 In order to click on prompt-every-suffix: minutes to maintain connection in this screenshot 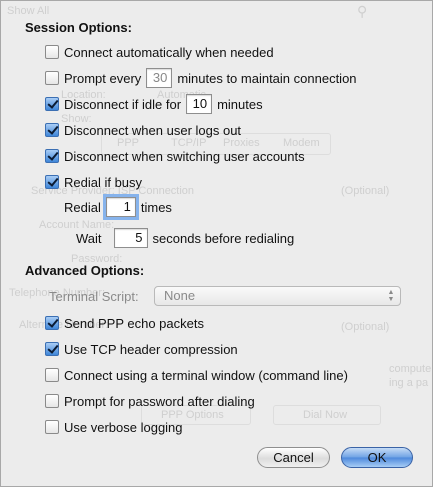, I will do `click(267, 78)`.